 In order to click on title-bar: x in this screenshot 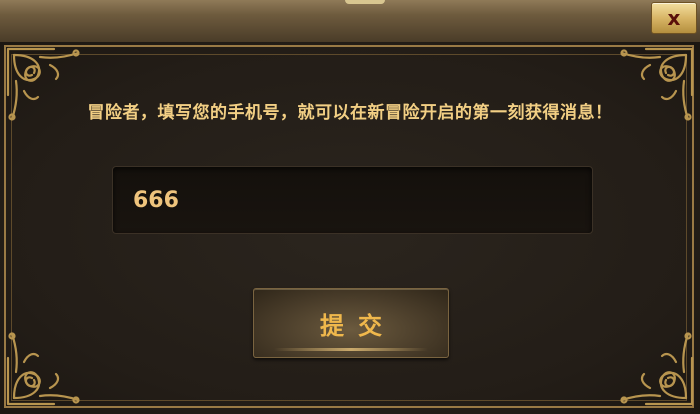, I will do `click(350, 21)`.